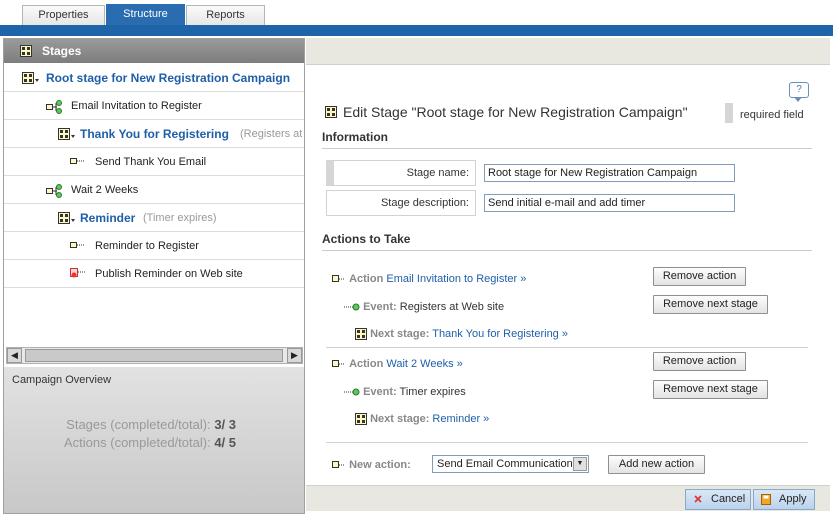 The image size is (833, 514). What do you see at coordinates (169, 274) in the screenshot?
I see `tree-item-label: Publish Reminder on Web site` at bounding box center [169, 274].